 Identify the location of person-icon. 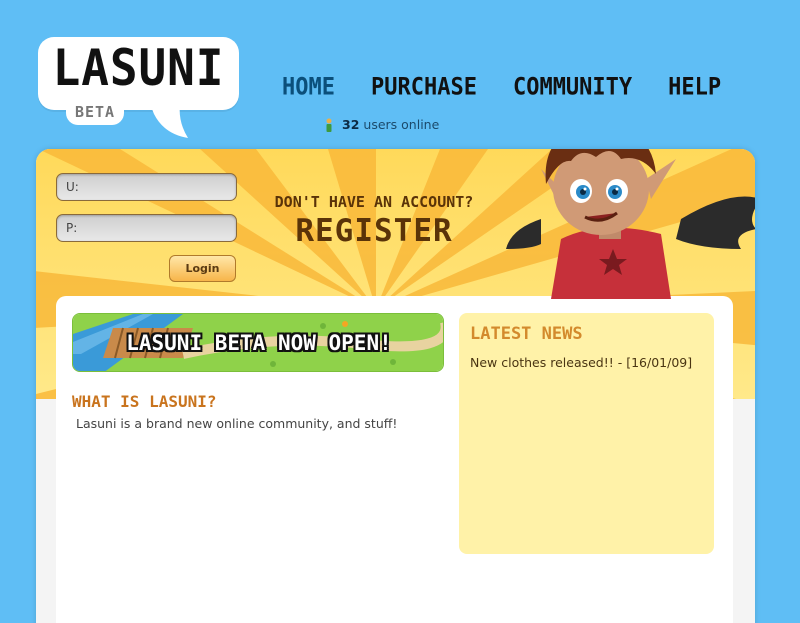
(329, 125).